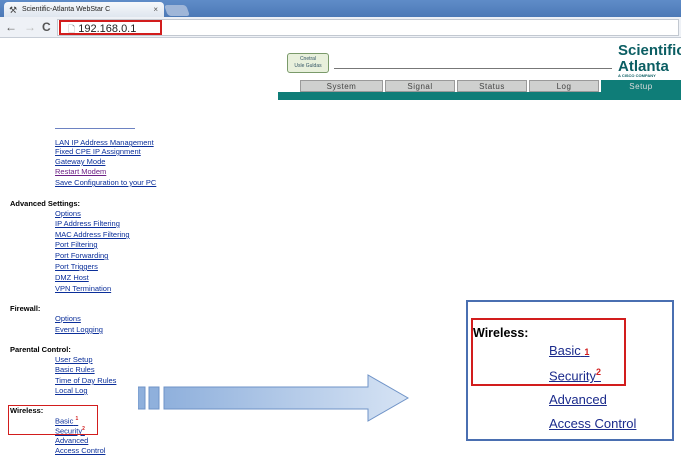 The width and height of the screenshot is (681, 456). Describe the element at coordinates (87, 223) in the screenshot. I see `link-ip-filtering: IP Address Filtering` at that location.